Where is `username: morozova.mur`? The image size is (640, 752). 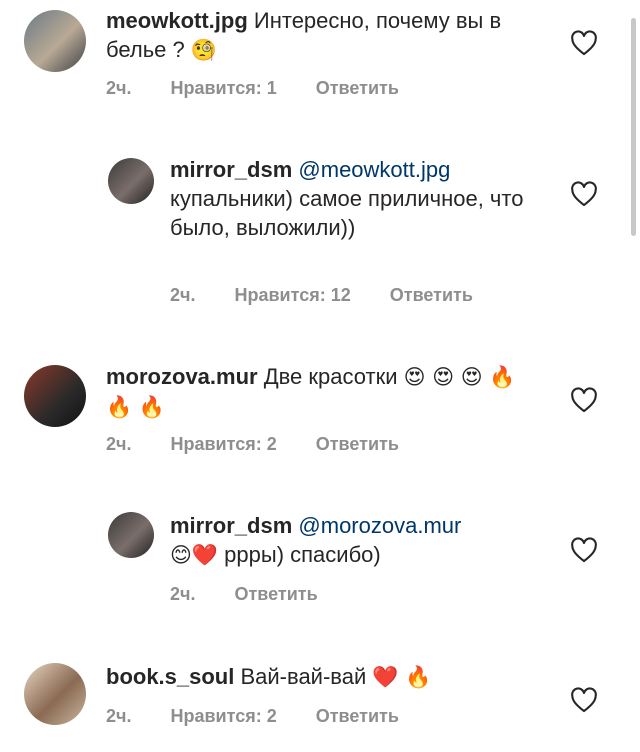 username: morozova.mur is located at coordinates (182, 376).